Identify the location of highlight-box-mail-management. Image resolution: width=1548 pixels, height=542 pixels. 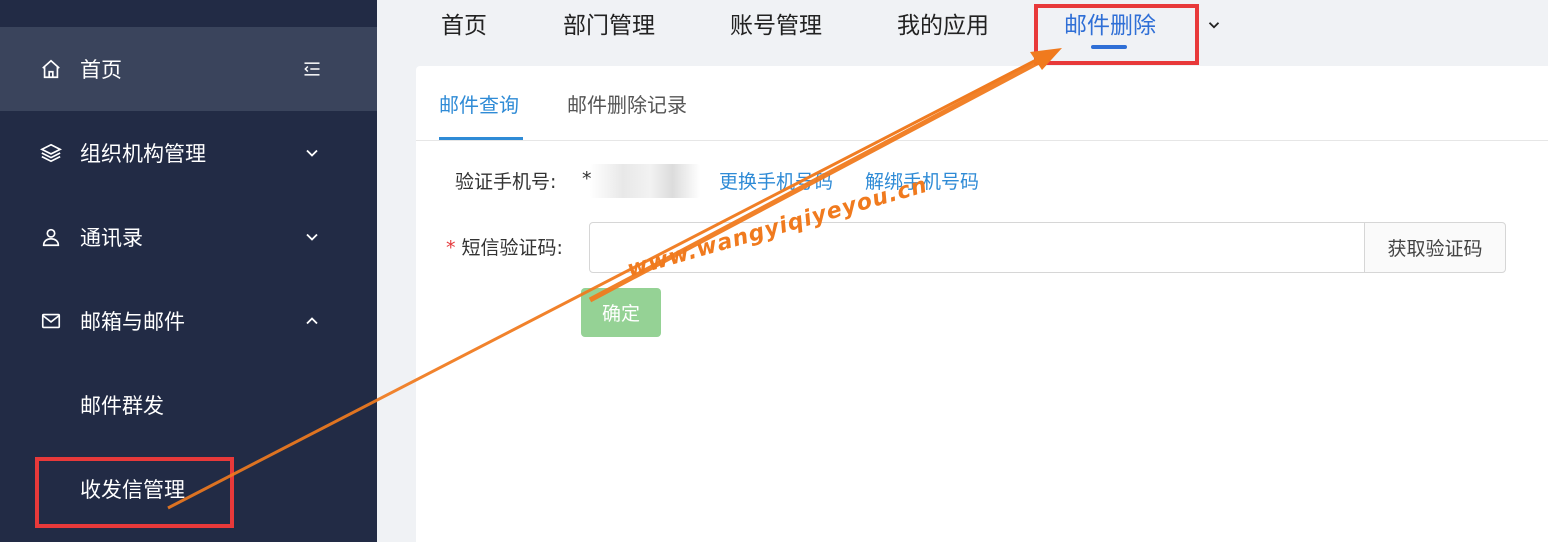
(134, 492).